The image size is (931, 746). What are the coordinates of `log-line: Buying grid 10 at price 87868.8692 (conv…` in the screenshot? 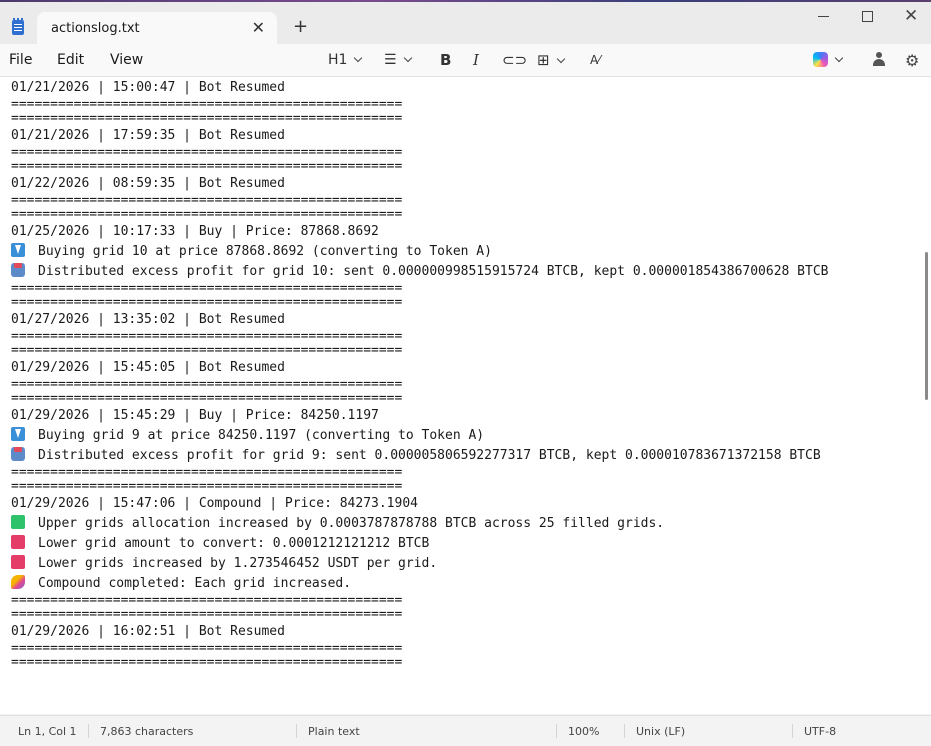 It's located at (466, 252).